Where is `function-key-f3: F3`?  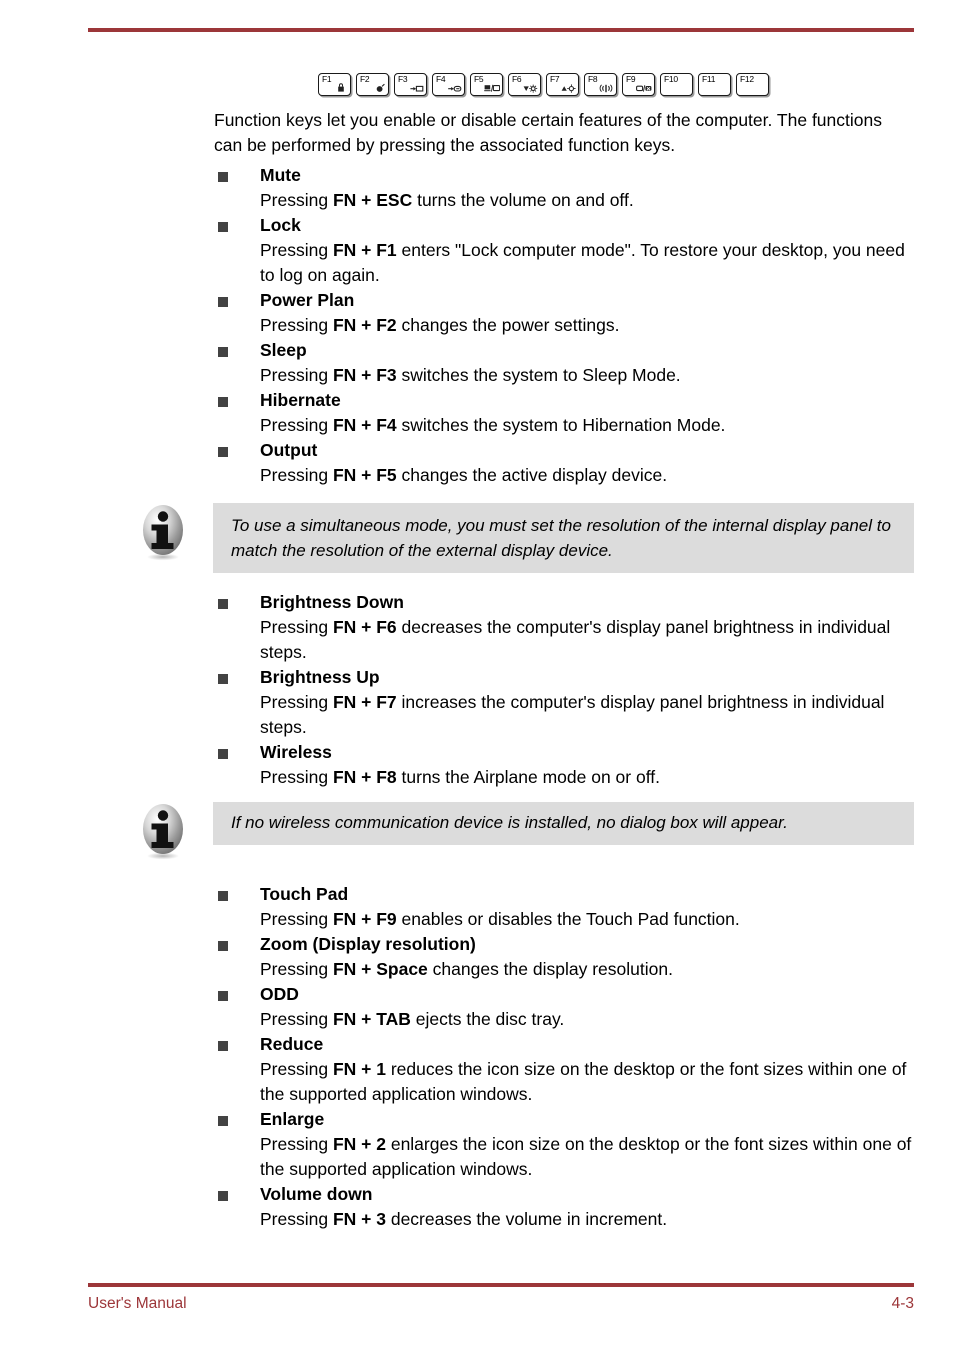 function-key-f3: F3 is located at coordinates (410, 84).